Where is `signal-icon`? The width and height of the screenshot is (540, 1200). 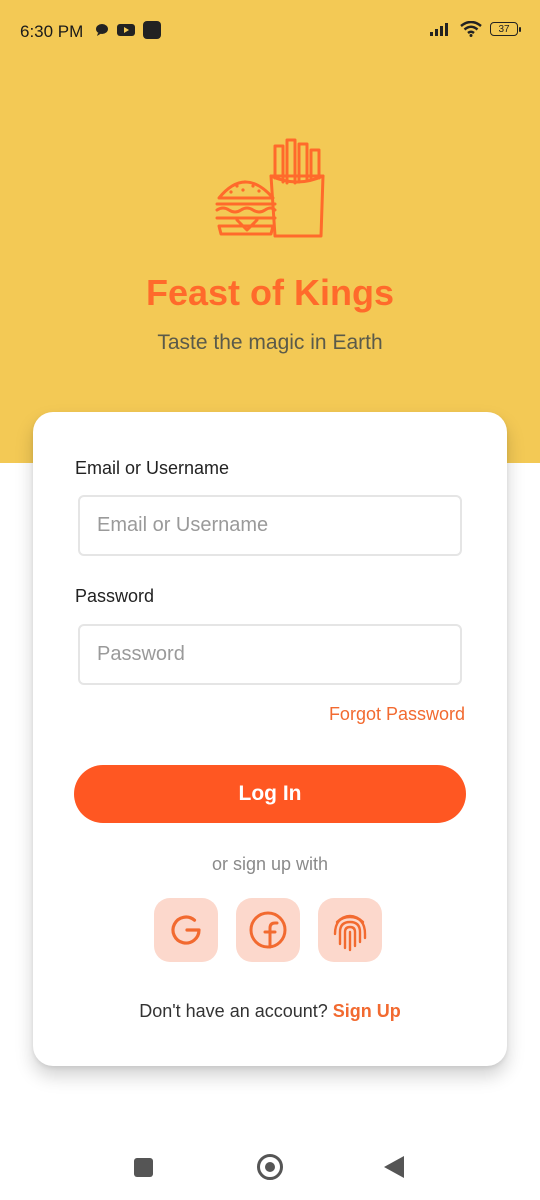 signal-icon is located at coordinates (439, 29).